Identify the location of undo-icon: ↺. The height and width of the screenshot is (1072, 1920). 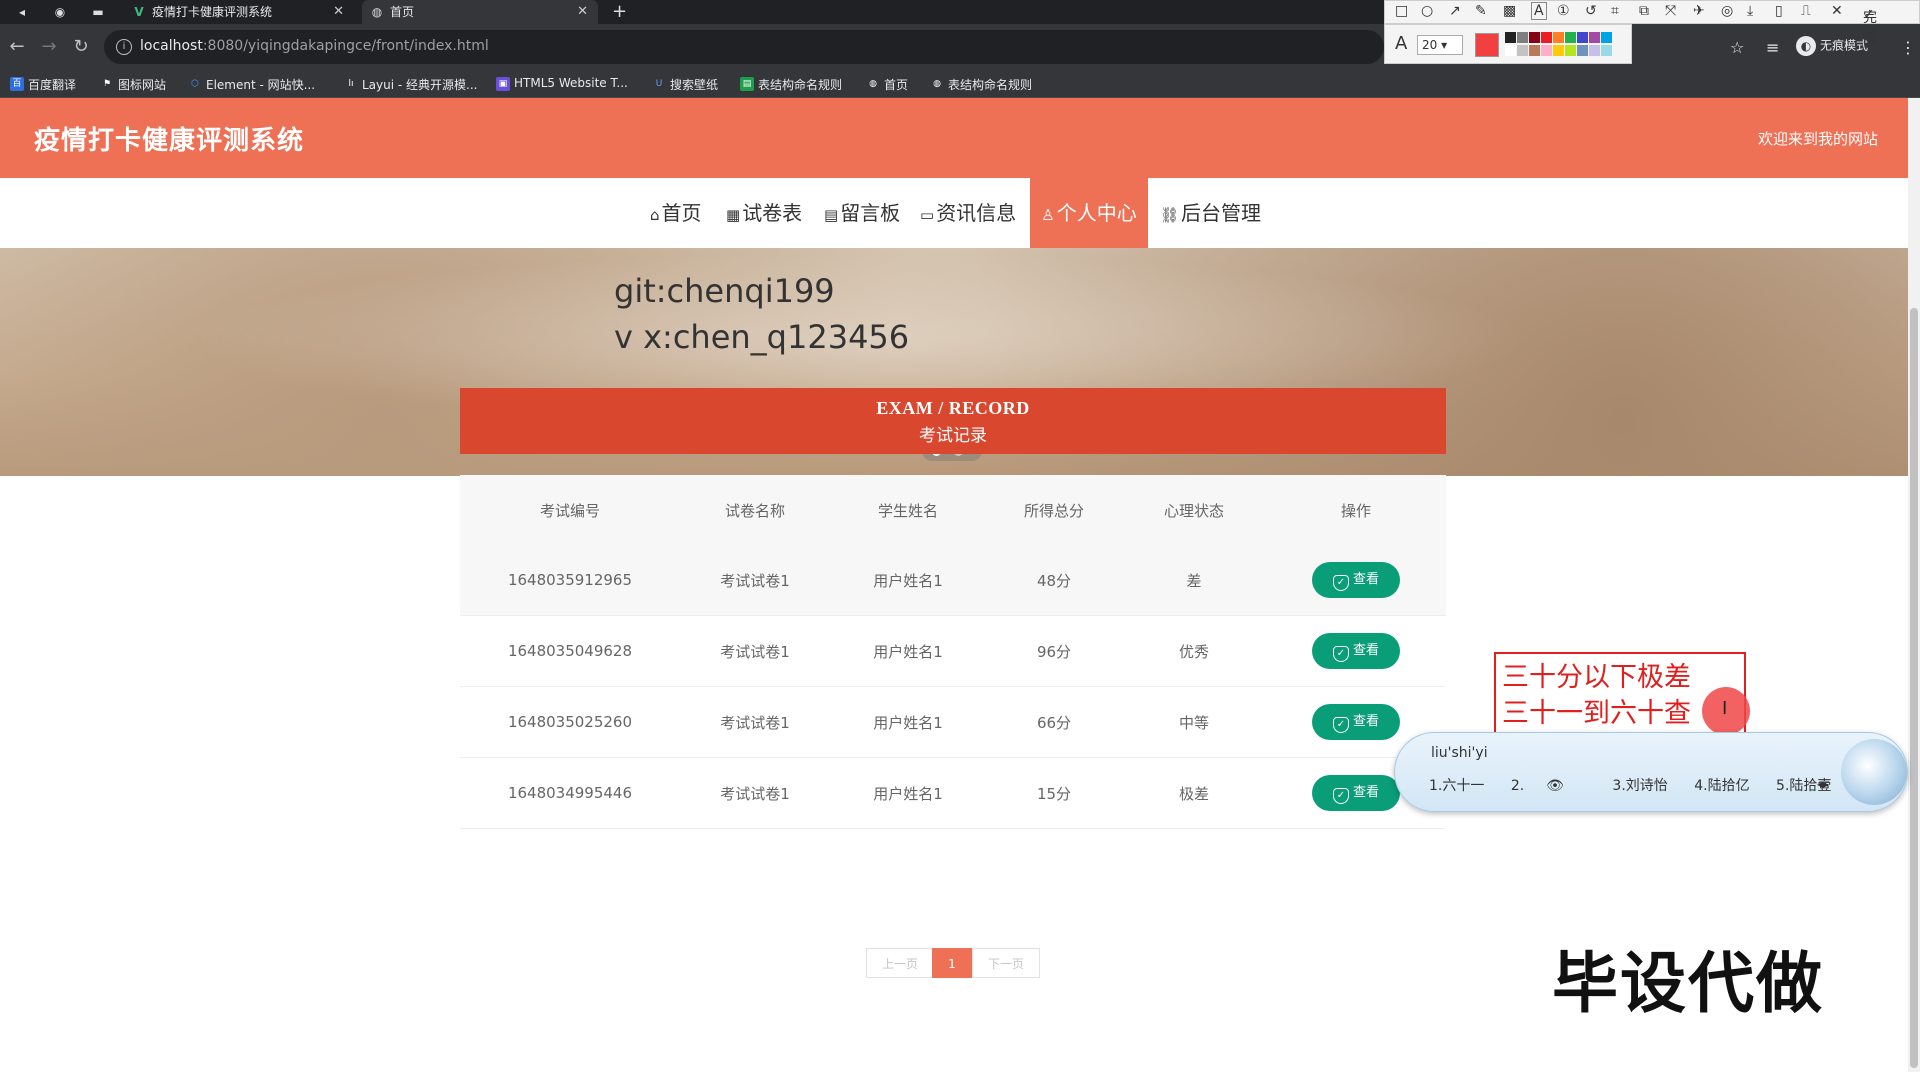
(1591, 11).